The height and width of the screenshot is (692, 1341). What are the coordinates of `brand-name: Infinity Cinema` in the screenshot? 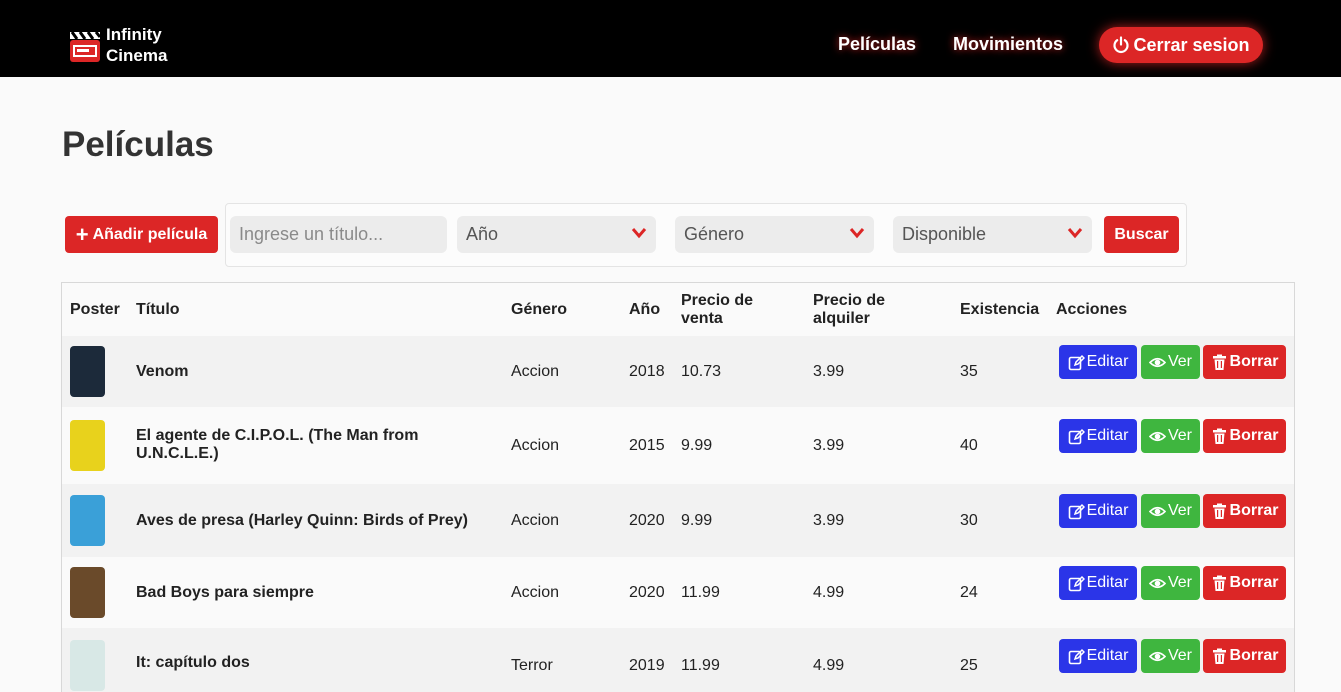 It's located at (136, 45).